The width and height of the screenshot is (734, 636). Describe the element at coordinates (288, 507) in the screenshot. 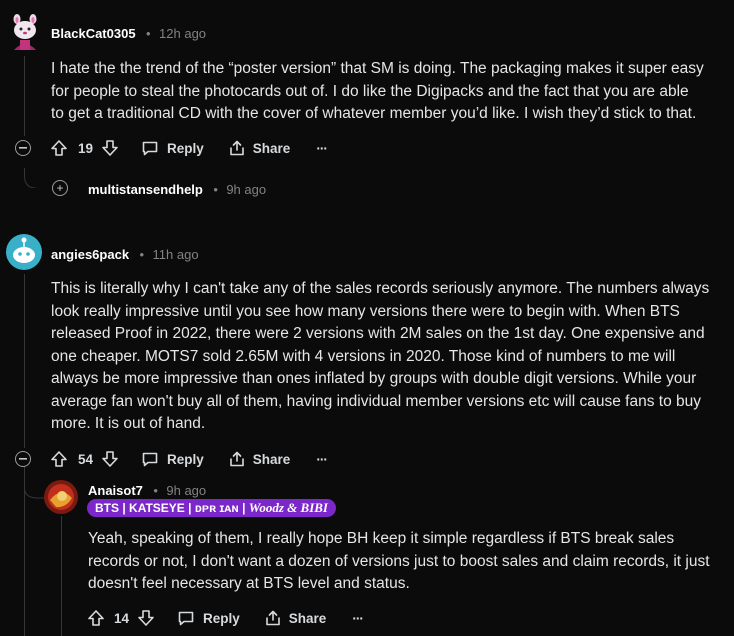

I see `flair-italic-text: Woodz & BIBI` at that location.